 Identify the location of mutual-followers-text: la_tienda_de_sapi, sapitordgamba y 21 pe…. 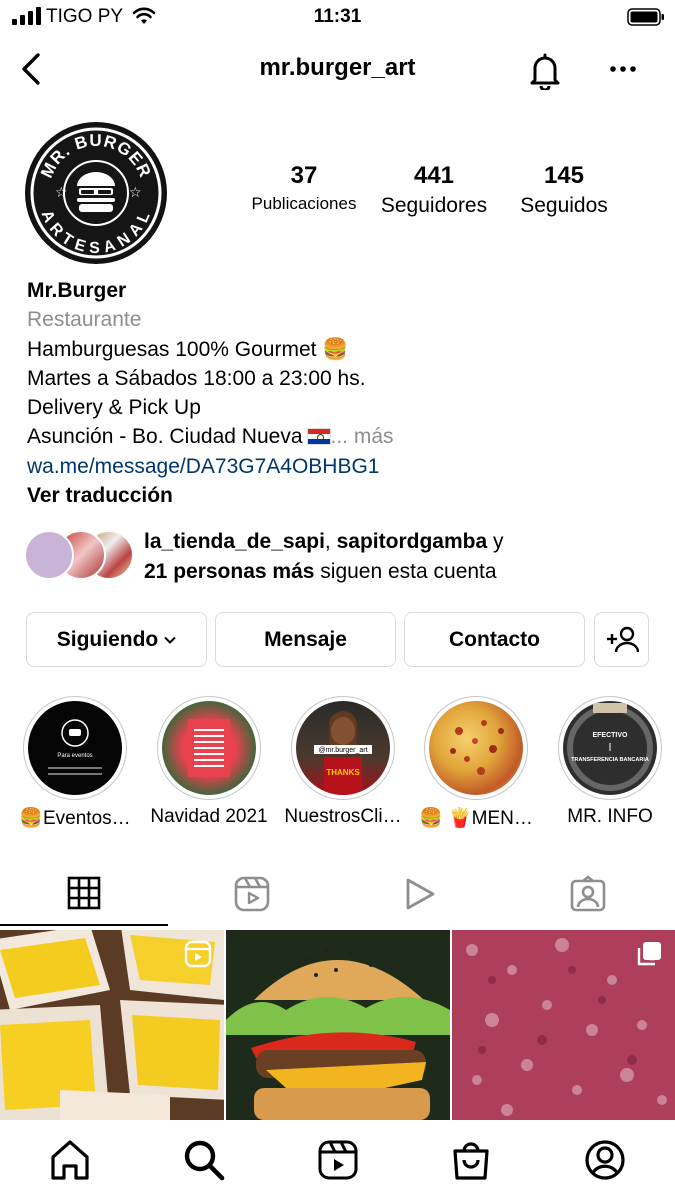
(404, 556).